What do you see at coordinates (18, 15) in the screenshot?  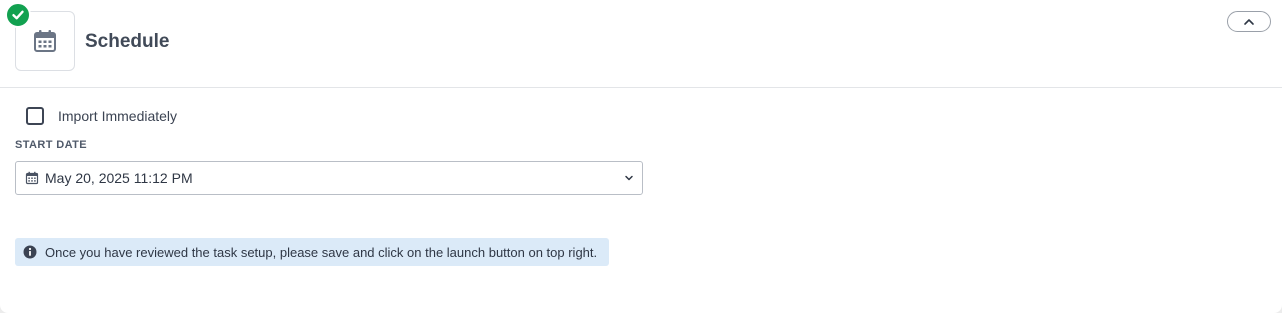 I see `complete-check-icon` at bounding box center [18, 15].